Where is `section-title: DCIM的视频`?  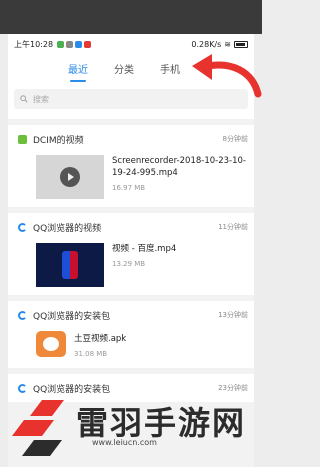
section-title: DCIM的视频 is located at coordinates (58, 140).